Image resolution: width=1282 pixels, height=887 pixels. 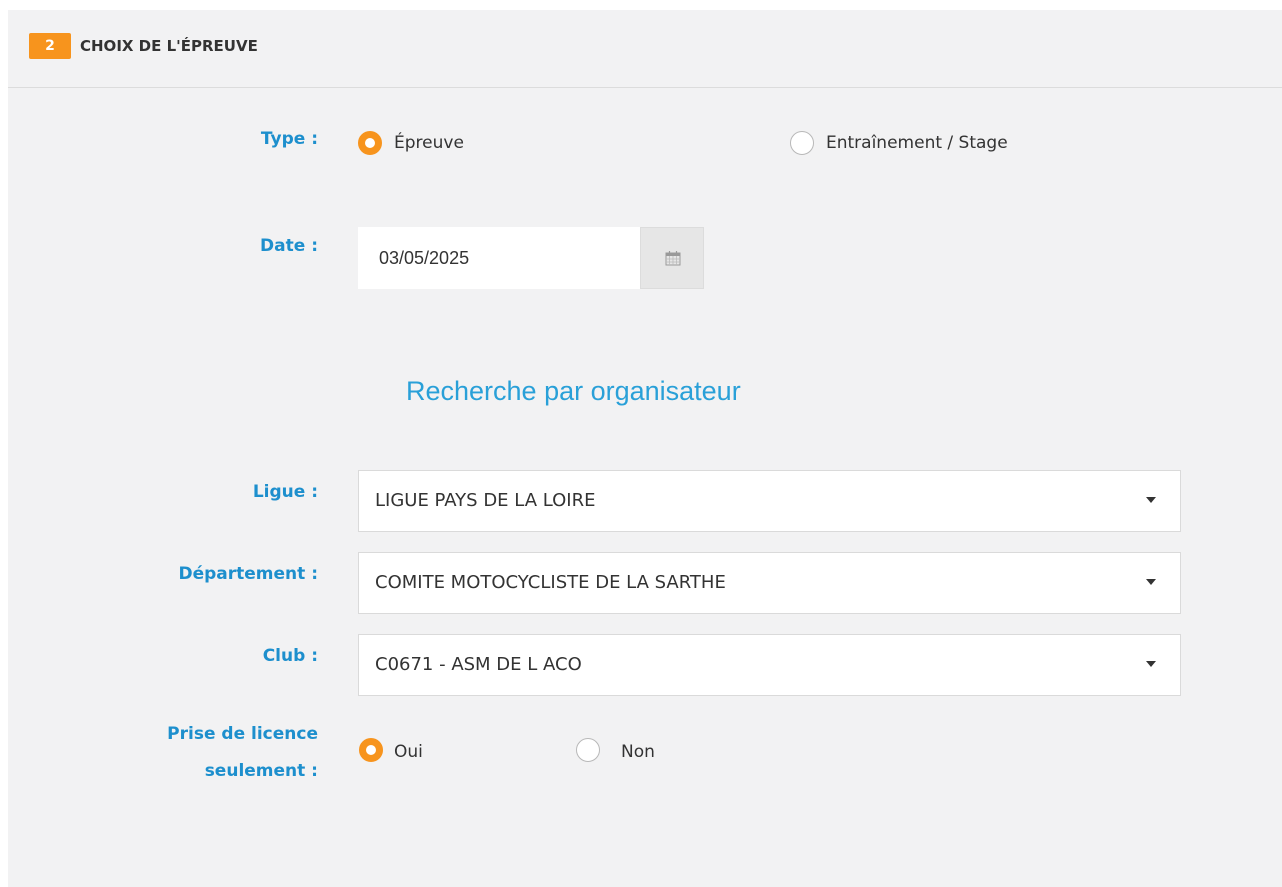 I want to click on departement-select-value: COMITE MOTOCYCLISTE DE LA SARTHE, so click(x=550, y=582).